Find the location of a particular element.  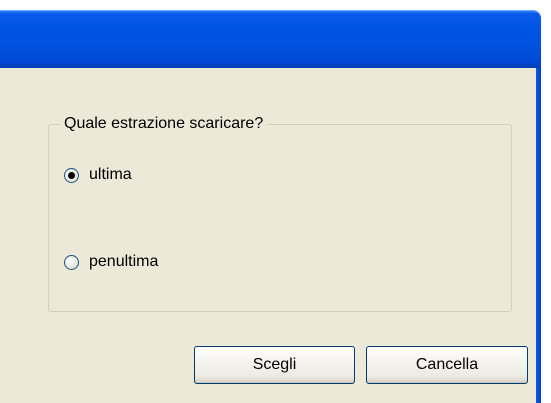

radio-button-penultima is located at coordinates (71, 262).